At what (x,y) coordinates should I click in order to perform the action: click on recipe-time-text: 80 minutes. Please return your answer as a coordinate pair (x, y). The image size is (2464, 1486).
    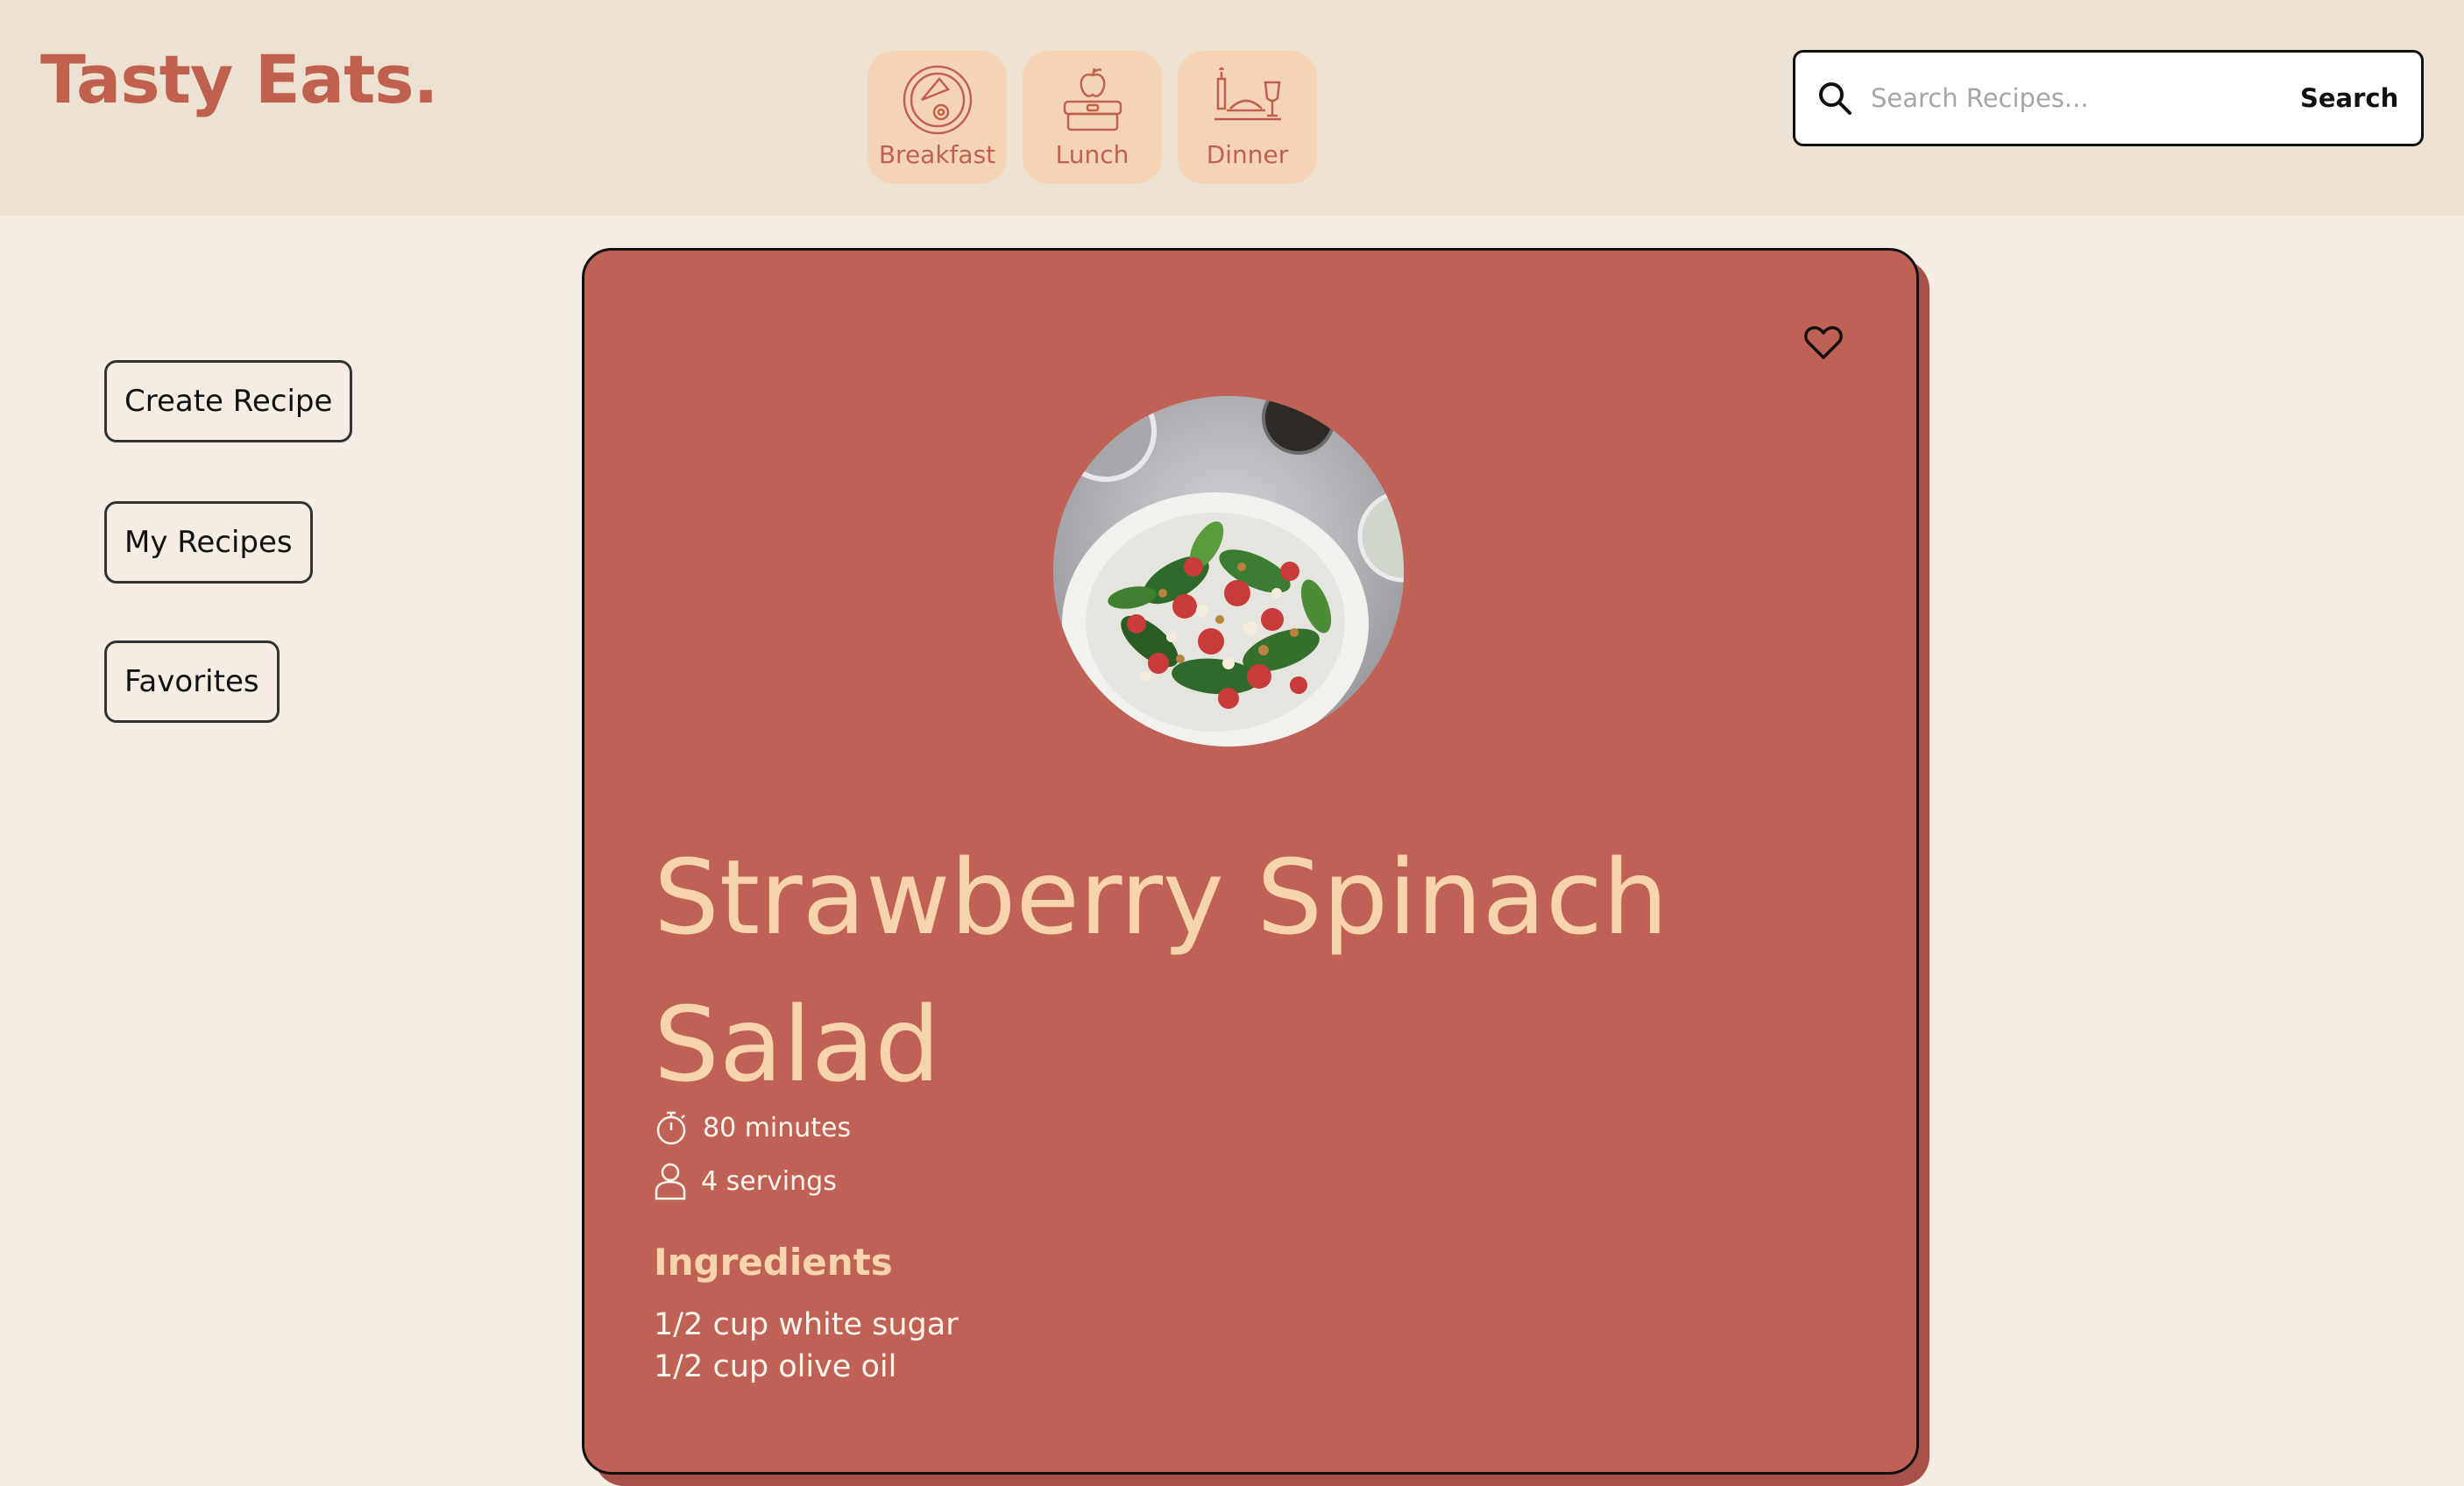
    Looking at the image, I should click on (777, 1127).